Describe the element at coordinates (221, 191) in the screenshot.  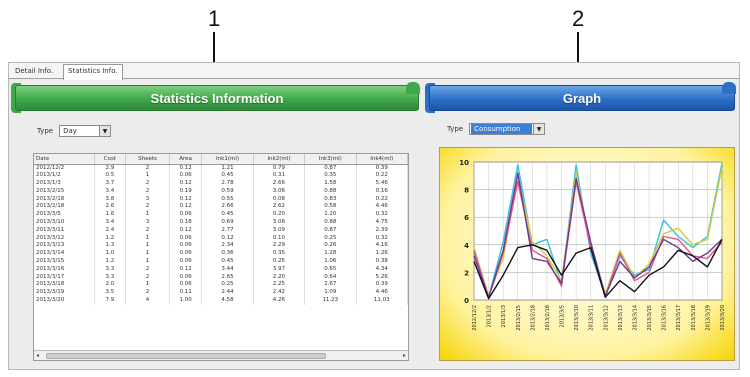
I see `table-row: 2013/2/15 3.4 2 0.19 0.59 3.06 0.88 0.16` at that location.